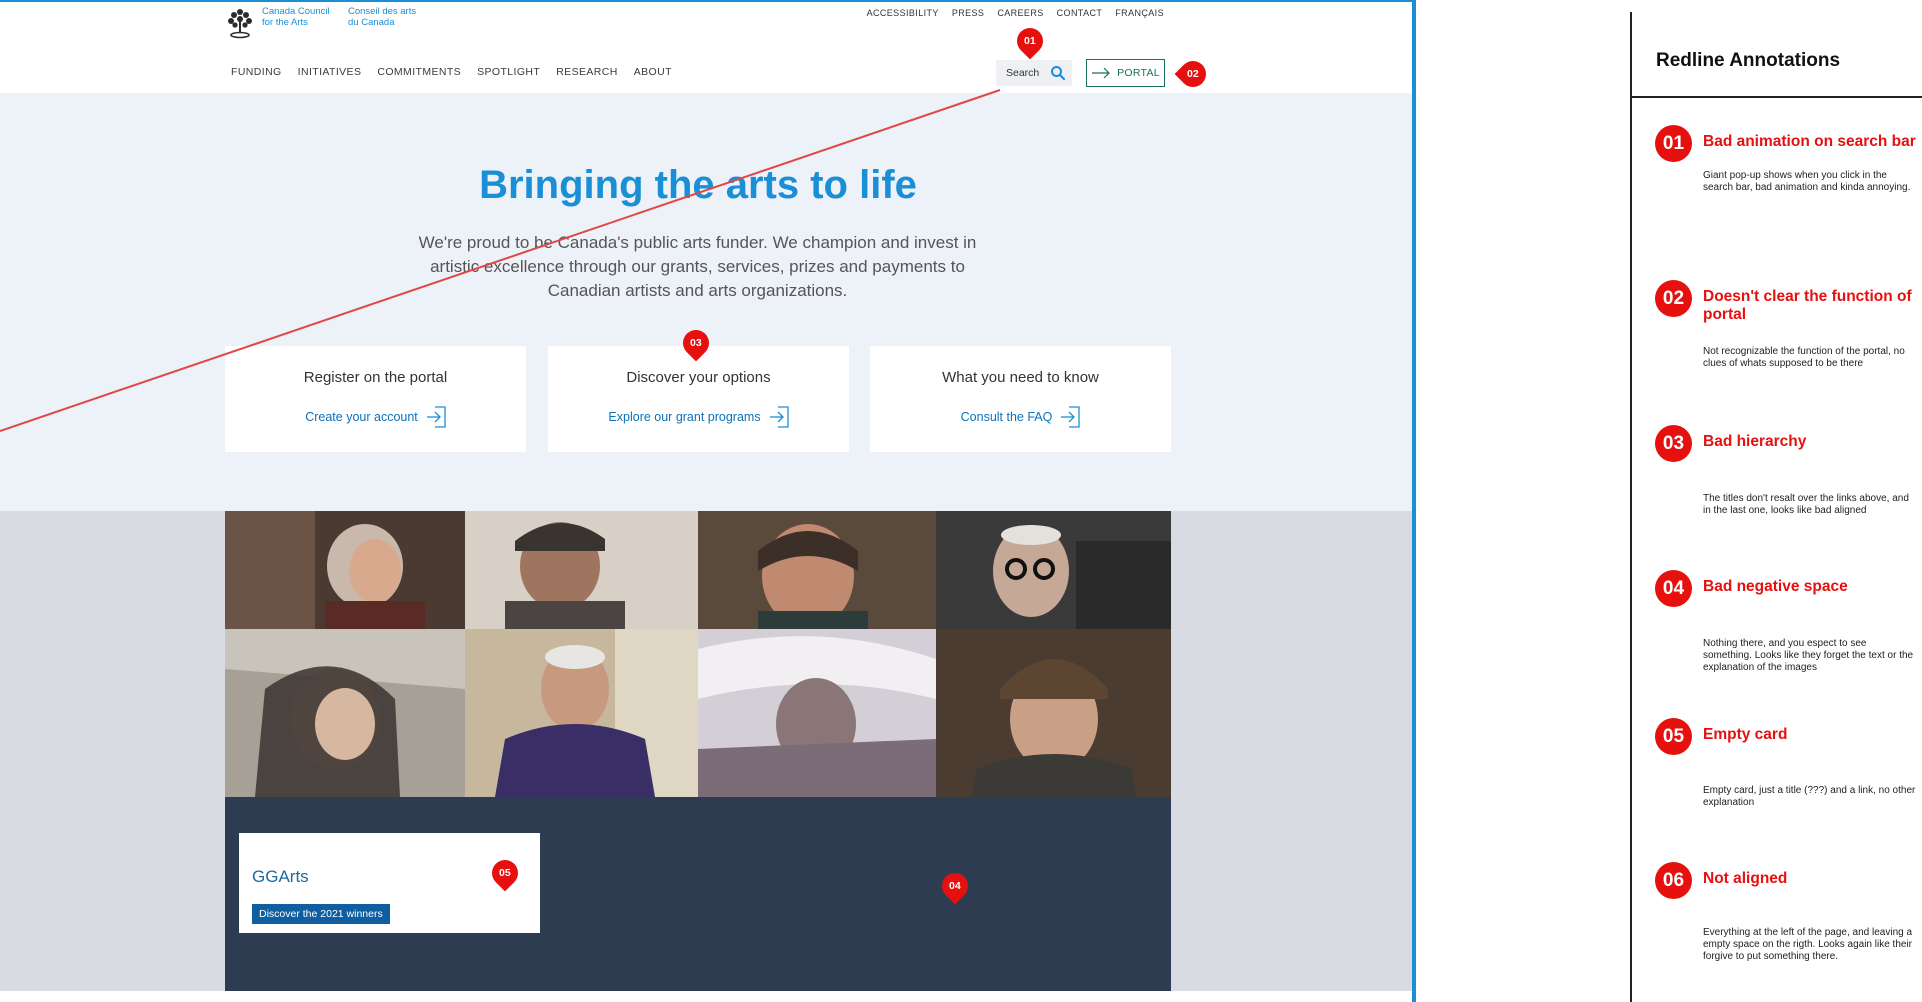 The image size is (1922, 1002). I want to click on annotations-divider, so click(1631, 507).